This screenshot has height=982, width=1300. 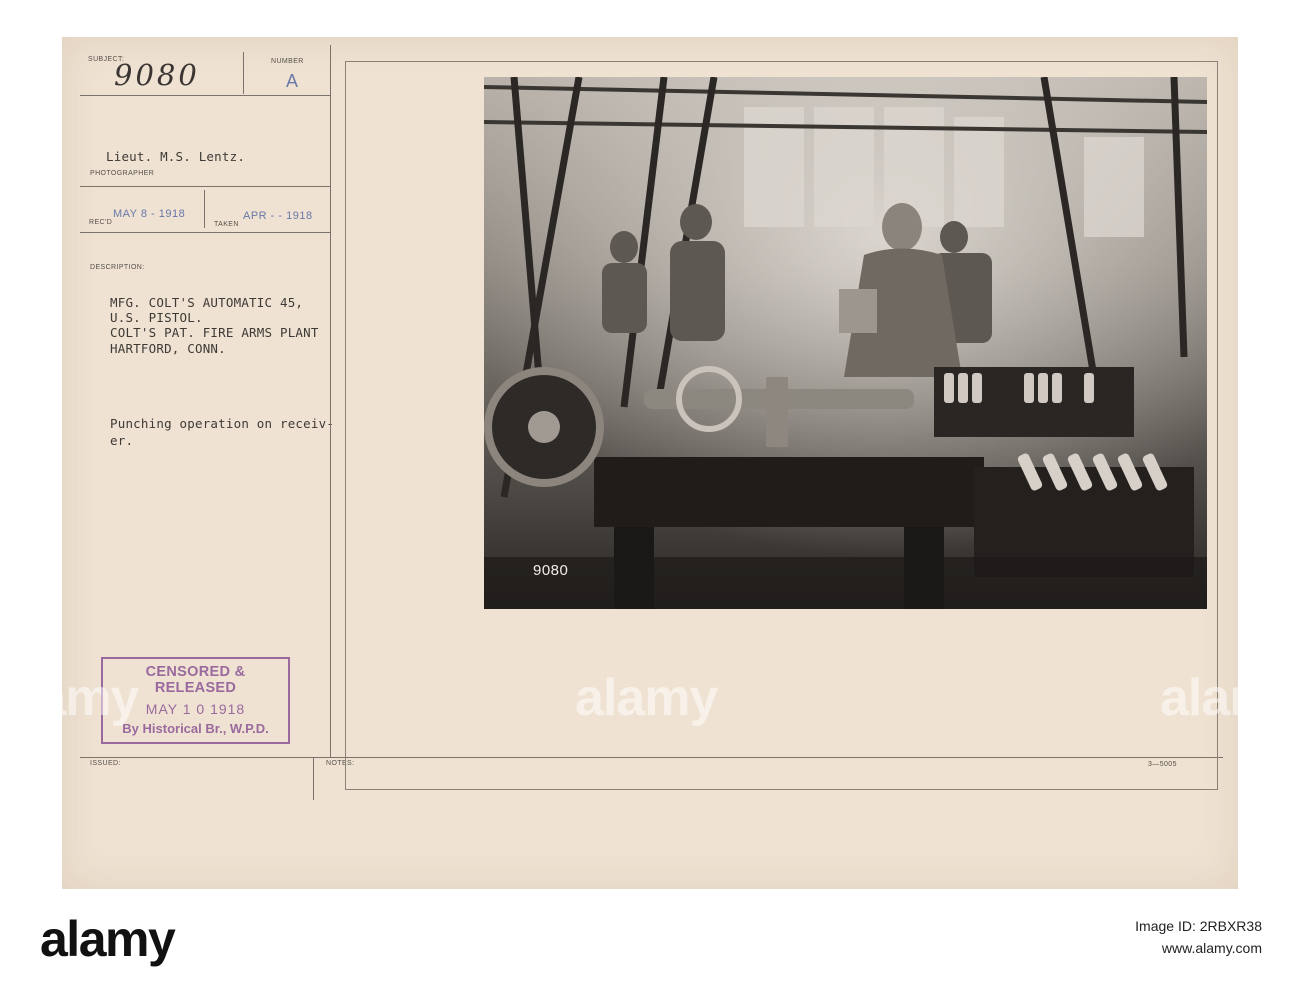 What do you see at coordinates (278, 216) in the screenshot?
I see `taken-date: APR - - 1918` at bounding box center [278, 216].